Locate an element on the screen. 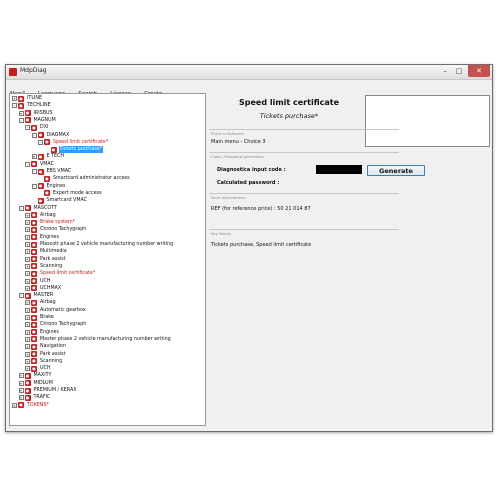  tree-node: + ● ITLINE is located at coordinates (27, 98).